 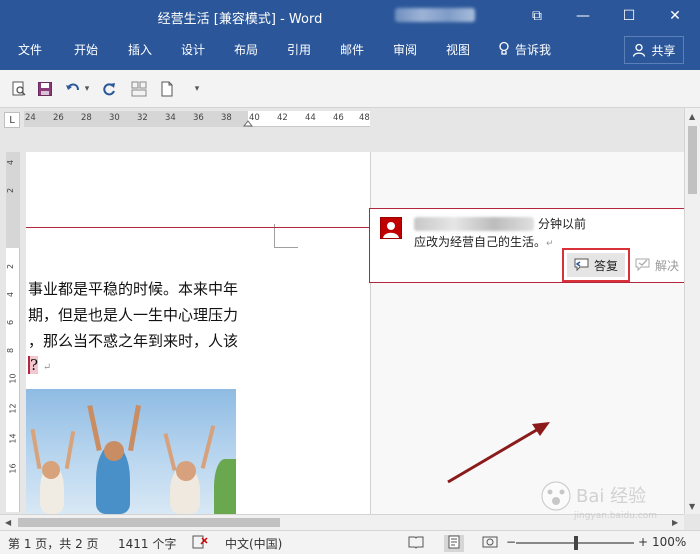 What do you see at coordinates (663, 50) in the screenshot?
I see `share-label: 共享` at bounding box center [663, 50].